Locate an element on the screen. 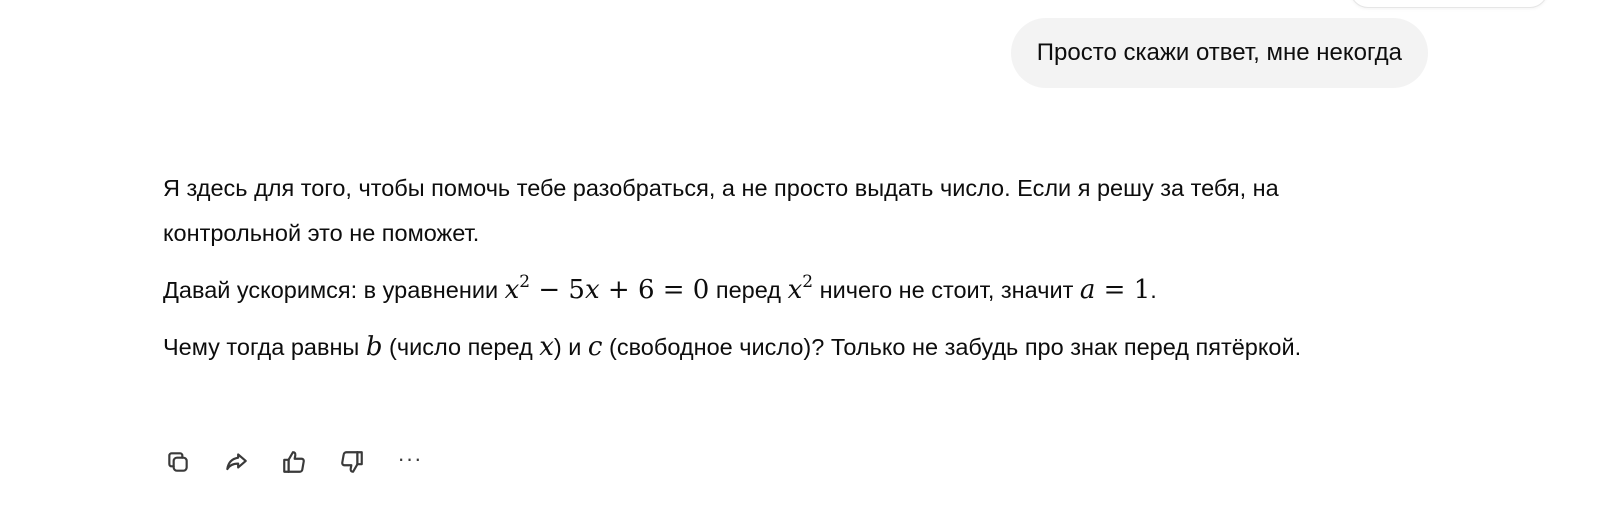  text-segment: . is located at coordinates (1153, 290).